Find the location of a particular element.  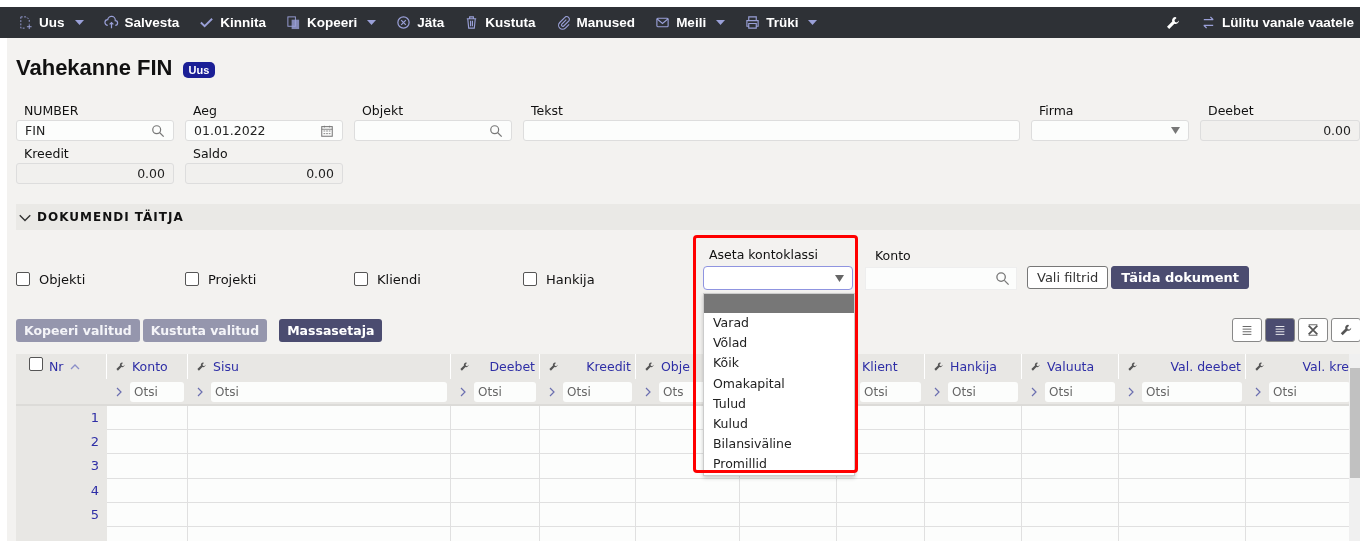

date-field: 01.01.2022 is located at coordinates (264, 130).